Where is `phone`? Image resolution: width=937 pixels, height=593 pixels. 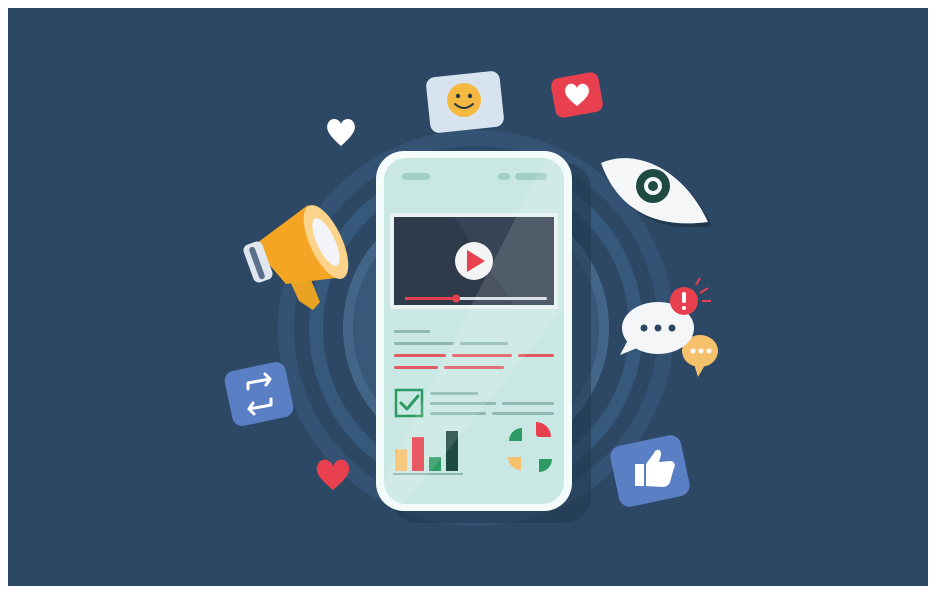 phone is located at coordinates (474, 331).